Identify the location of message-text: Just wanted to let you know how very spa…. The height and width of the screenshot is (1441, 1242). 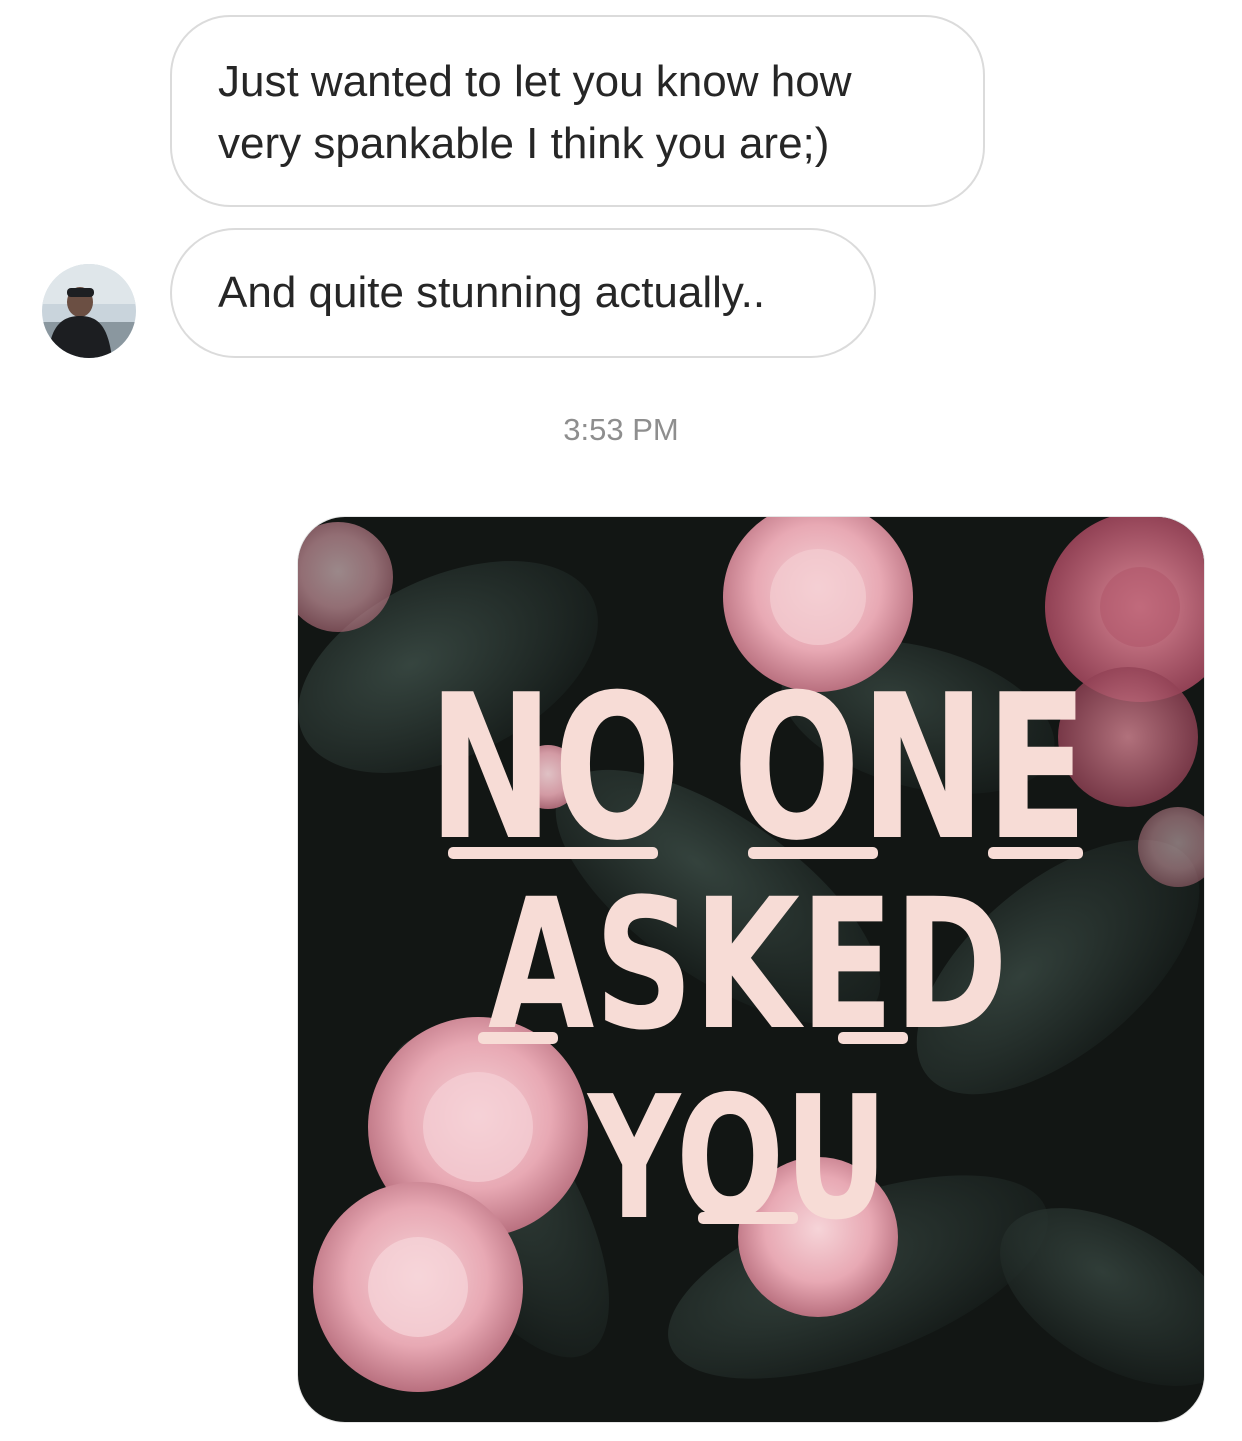
(535, 112).